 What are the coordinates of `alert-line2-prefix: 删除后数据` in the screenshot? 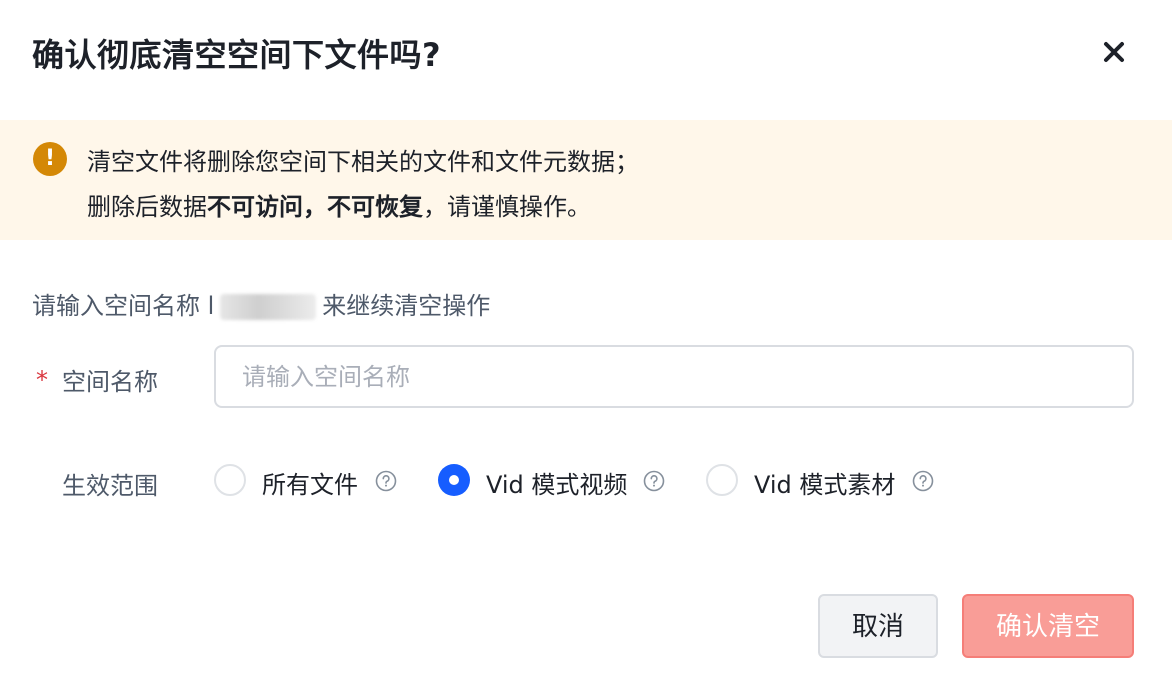 It's located at (147, 207).